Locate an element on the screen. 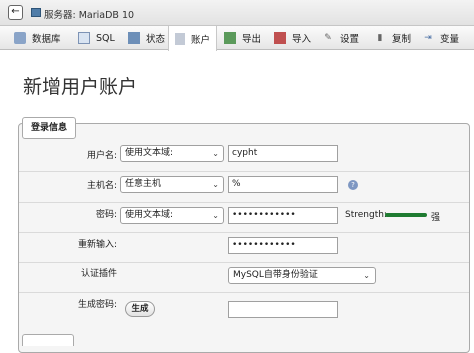  tab-sql: SQL is located at coordinates (96, 38).